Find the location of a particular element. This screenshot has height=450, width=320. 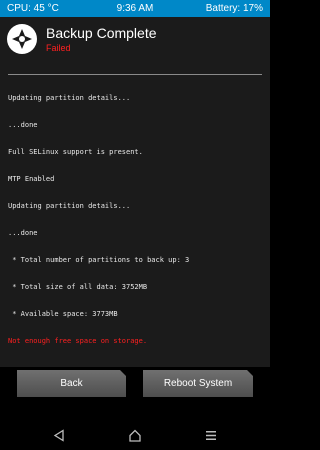

home-icon is located at coordinates (135, 435).